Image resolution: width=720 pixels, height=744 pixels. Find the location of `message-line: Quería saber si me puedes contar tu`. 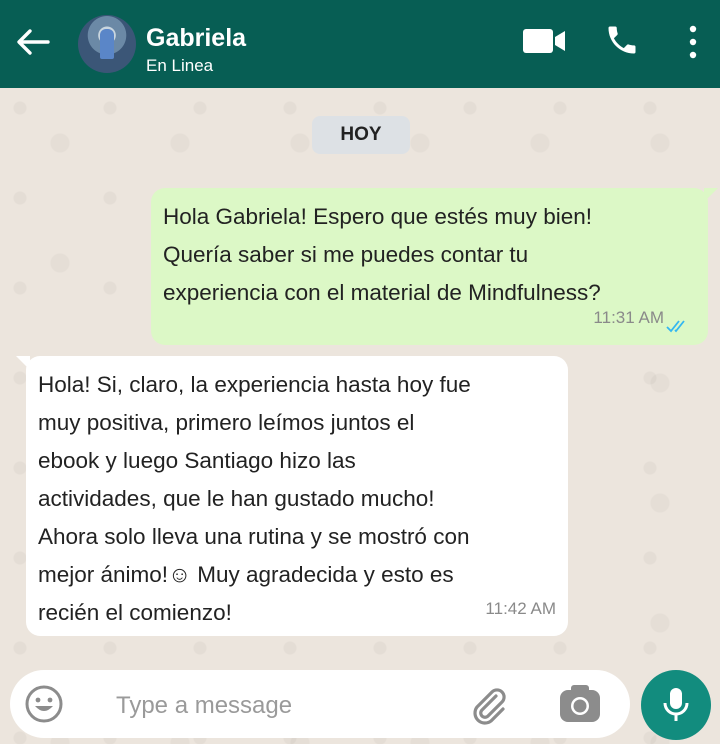

message-line: Quería saber si me puedes contar tu is located at coordinates (346, 254).